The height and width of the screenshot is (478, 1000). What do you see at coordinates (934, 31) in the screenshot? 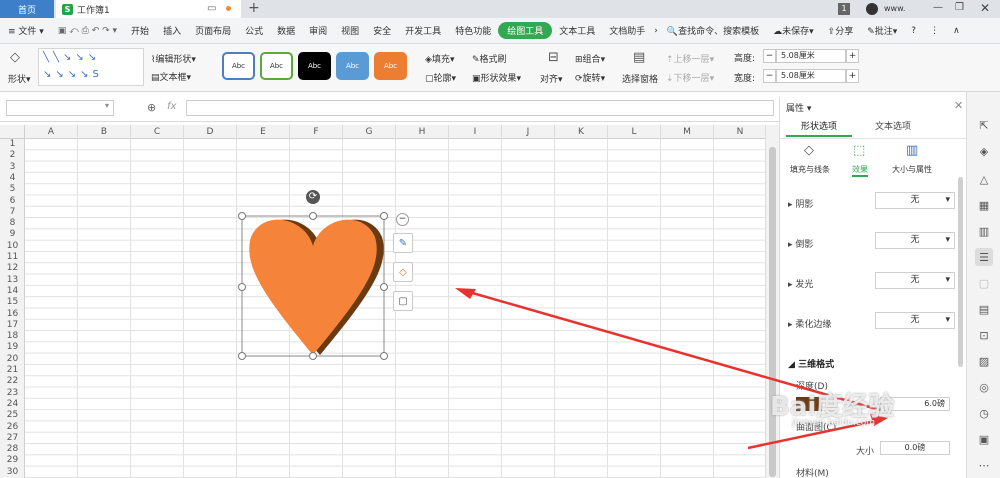
I see `more-icon: ⋮` at bounding box center [934, 31].